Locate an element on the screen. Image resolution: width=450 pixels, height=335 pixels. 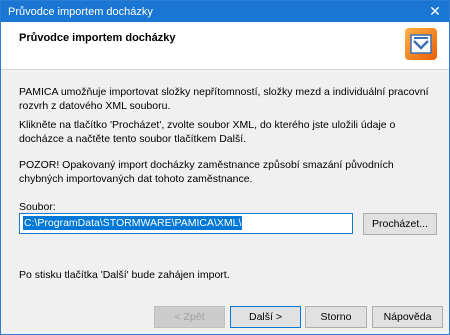
title-bar: Průvodce importem docházky ✕ is located at coordinates (225, 11).